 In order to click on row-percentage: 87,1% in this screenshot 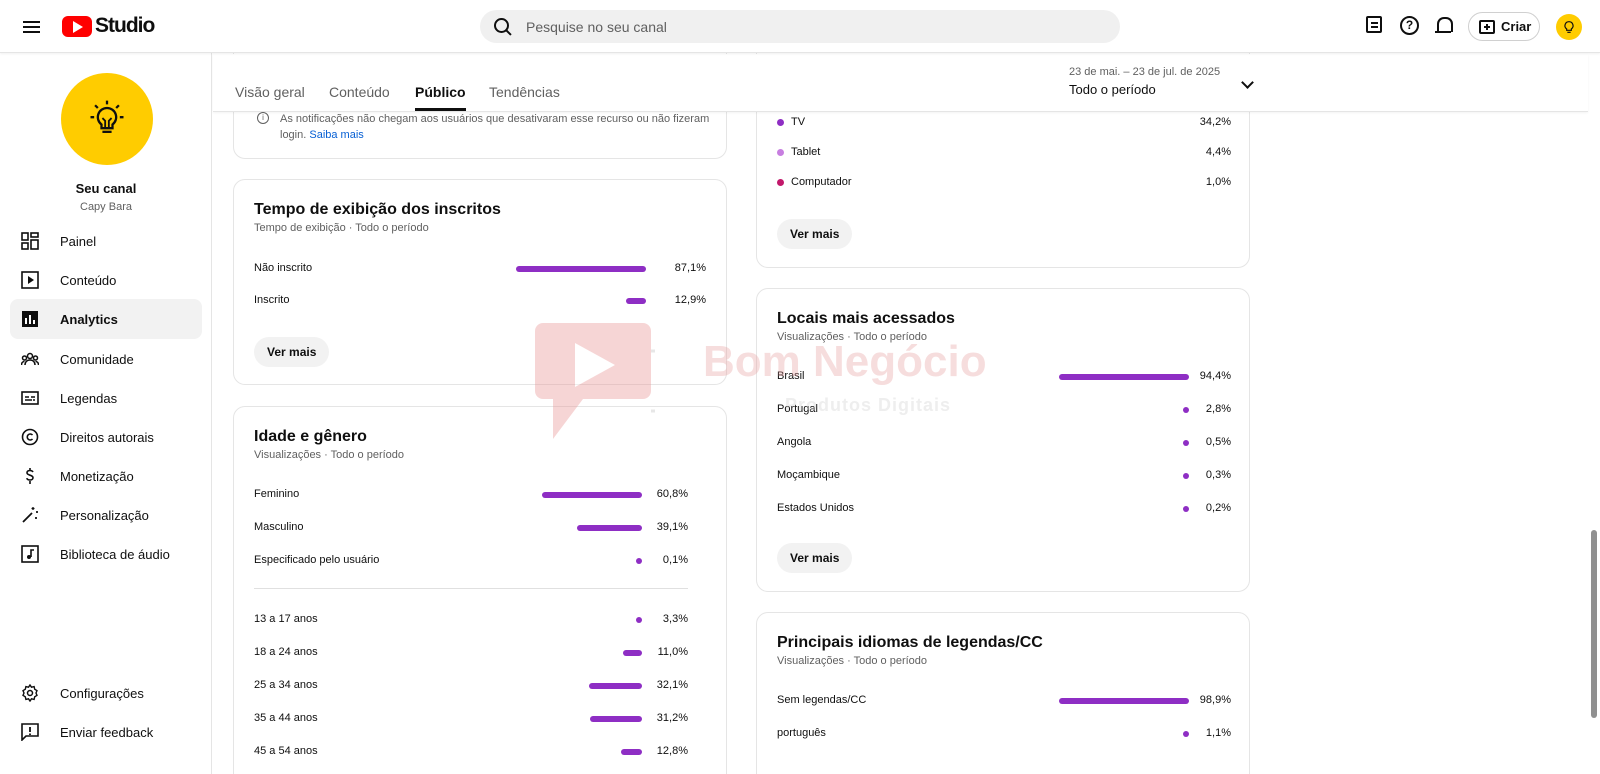, I will do `click(690, 268)`.